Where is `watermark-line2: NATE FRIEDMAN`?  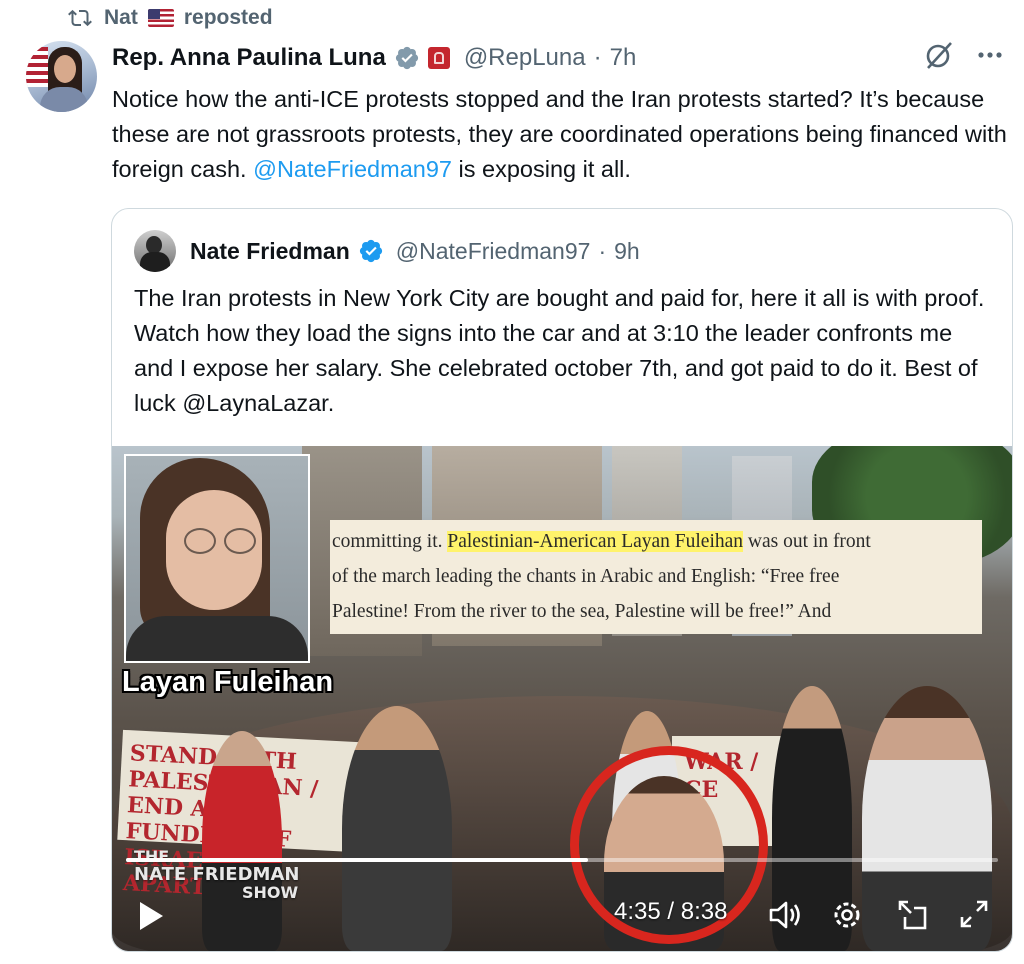 watermark-line2: NATE FRIEDMAN is located at coordinates (217, 874).